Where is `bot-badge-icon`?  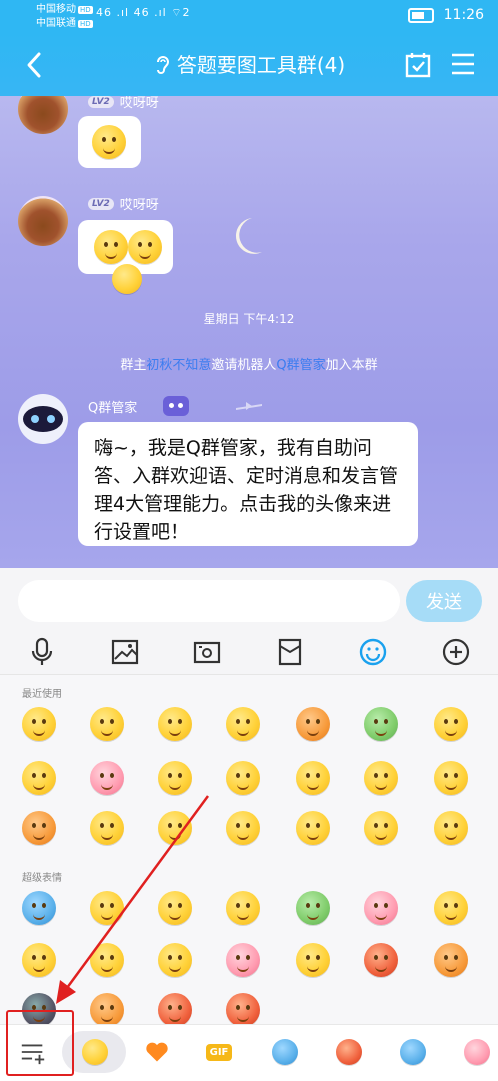 bot-badge-icon is located at coordinates (176, 406).